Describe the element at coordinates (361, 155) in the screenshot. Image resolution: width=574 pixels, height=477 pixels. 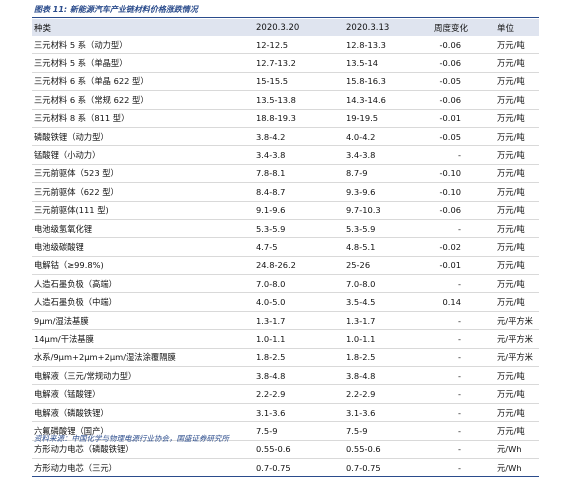
I see `cell-price-previous: 3.4-3.8` at that location.